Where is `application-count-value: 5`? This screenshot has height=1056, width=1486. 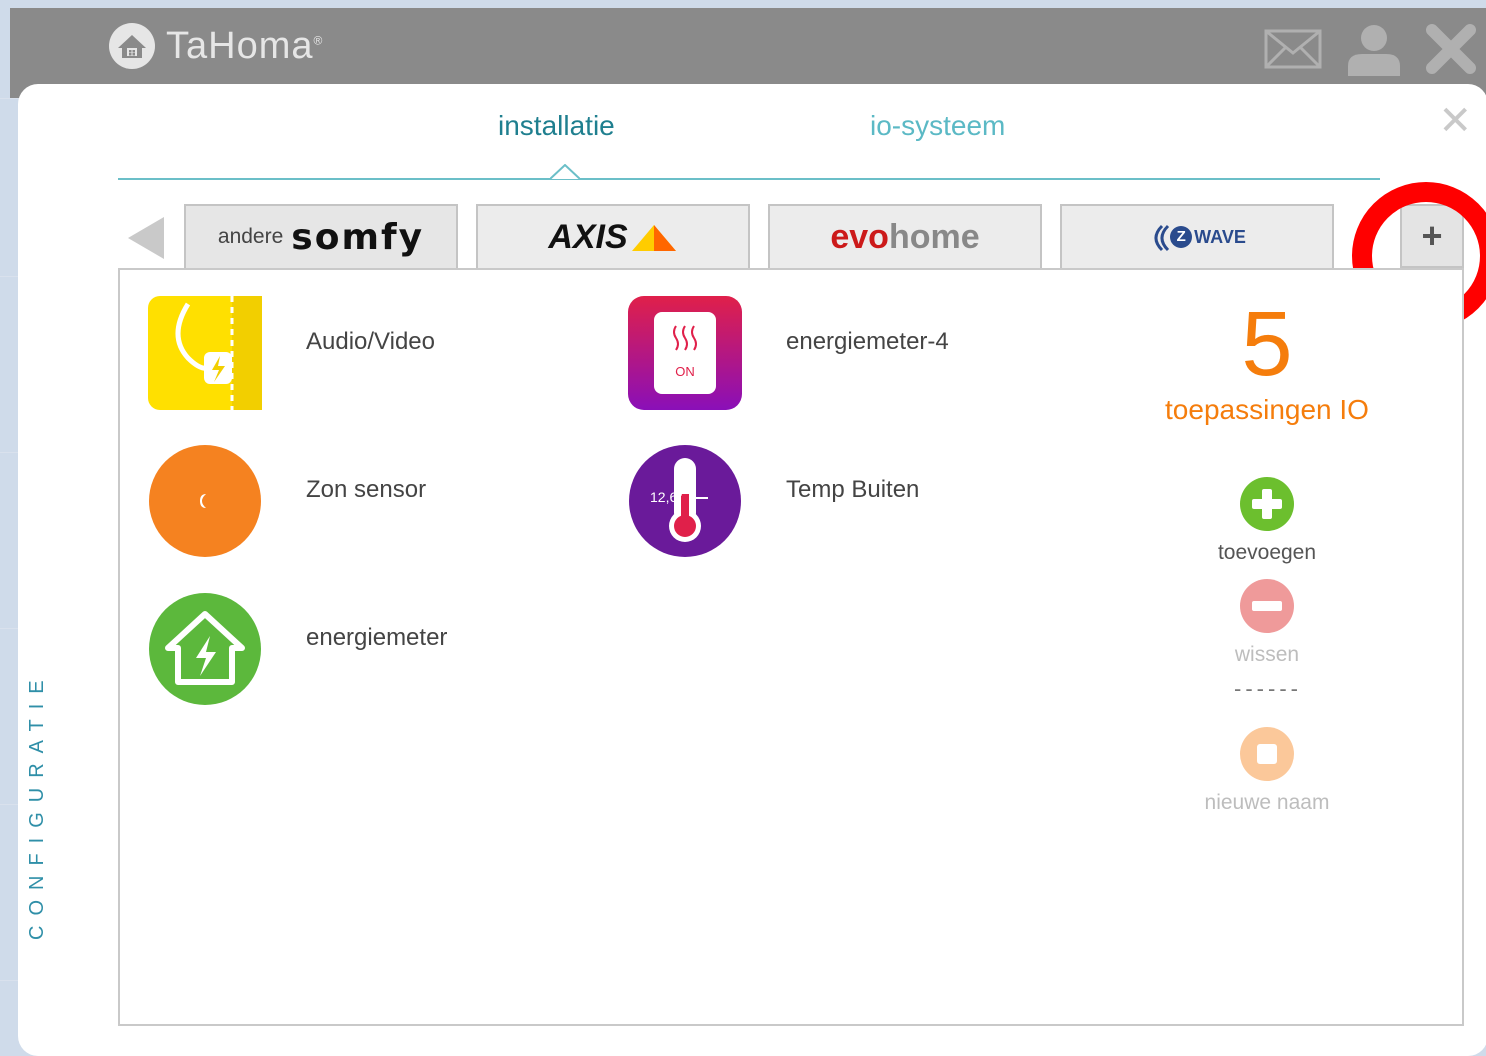
application-count-value: 5 is located at coordinates (1267, 344).